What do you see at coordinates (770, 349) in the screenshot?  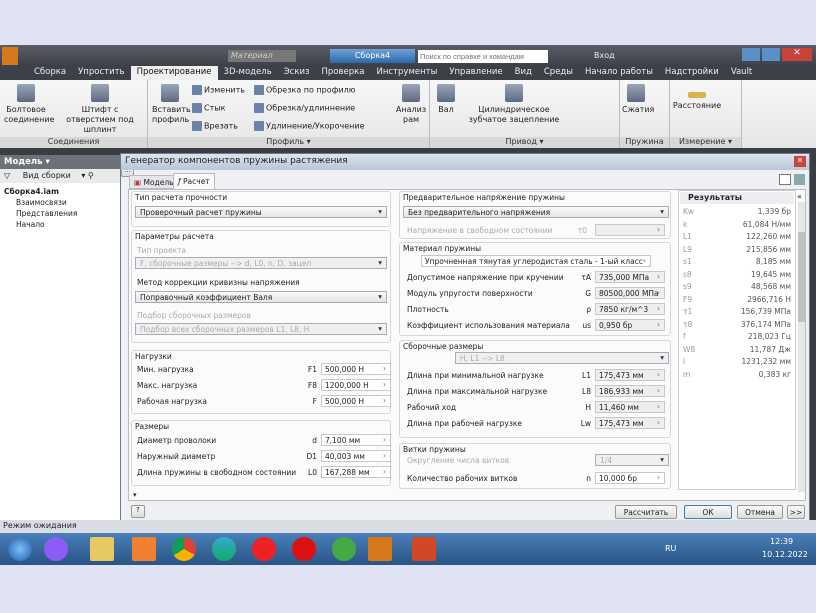 I see `result-value: 11,787 Дж` at bounding box center [770, 349].